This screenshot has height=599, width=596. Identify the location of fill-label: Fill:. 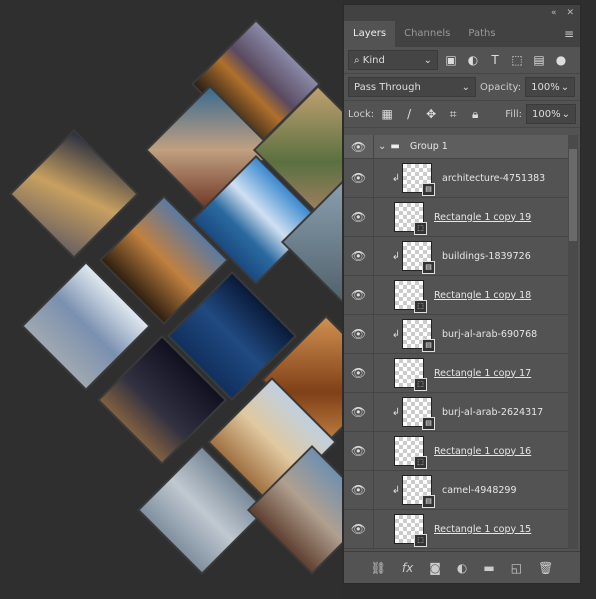
(513, 114).